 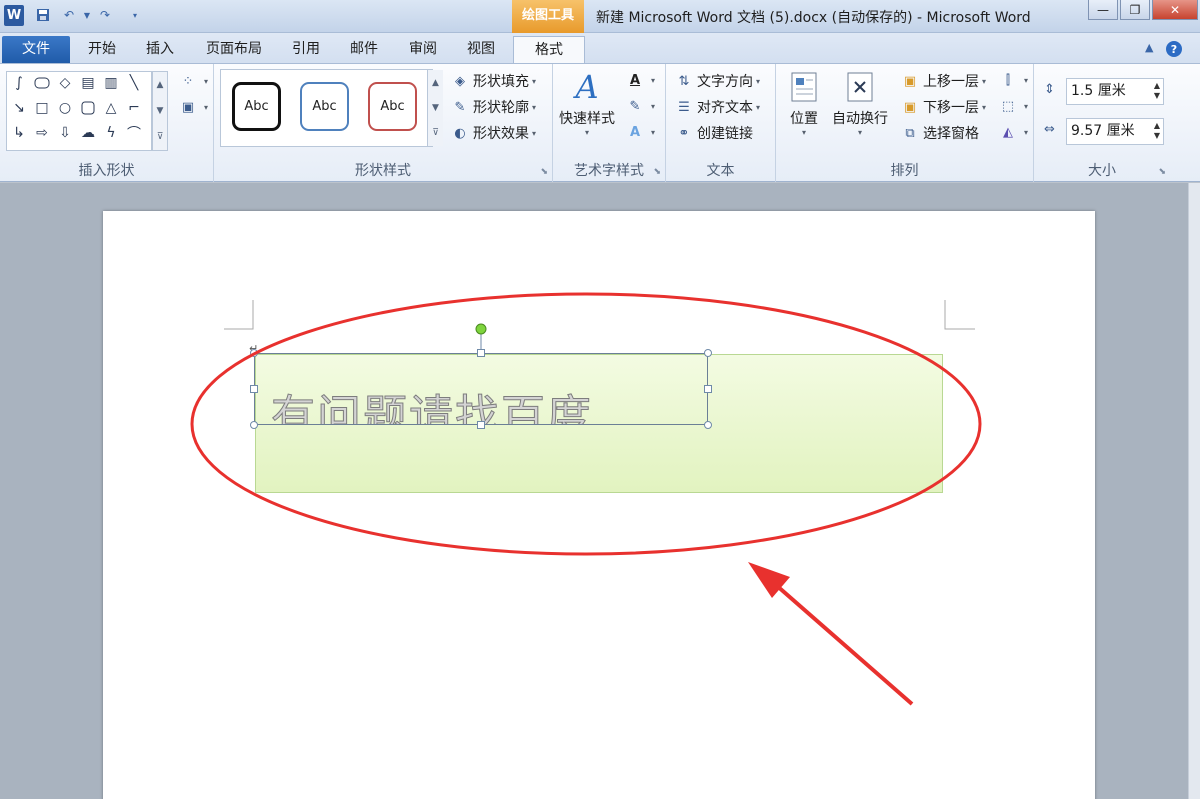 I want to click on annotation-arrow-shaft, so click(x=840, y=641).